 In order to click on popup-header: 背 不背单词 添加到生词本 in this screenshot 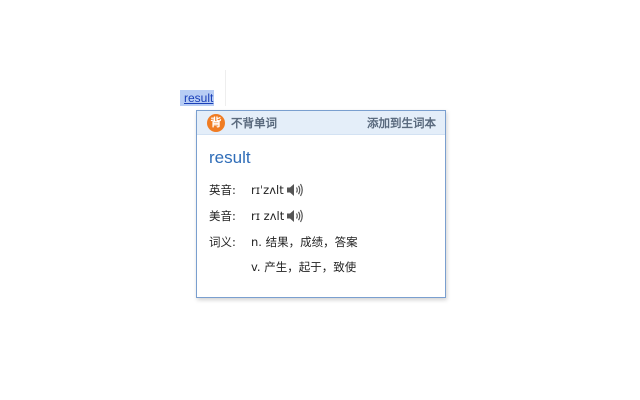, I will do `click(321, 123)`.